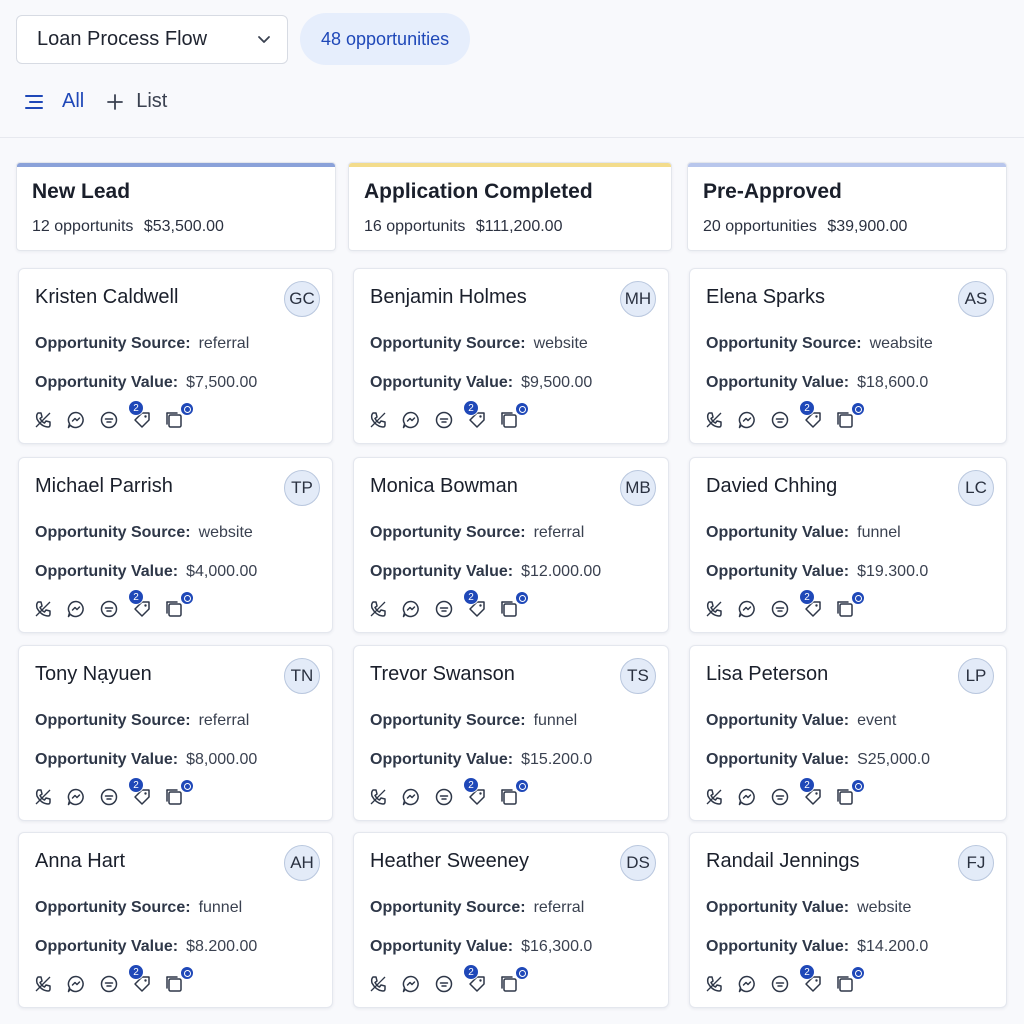 The image size is (1024, 1024). I want to click on avatar: FJ, so click(976, 863).